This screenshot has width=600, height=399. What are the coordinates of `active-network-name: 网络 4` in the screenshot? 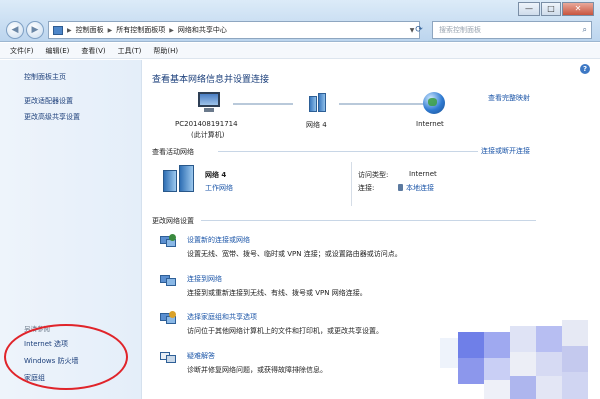 It's located at (216, 175).